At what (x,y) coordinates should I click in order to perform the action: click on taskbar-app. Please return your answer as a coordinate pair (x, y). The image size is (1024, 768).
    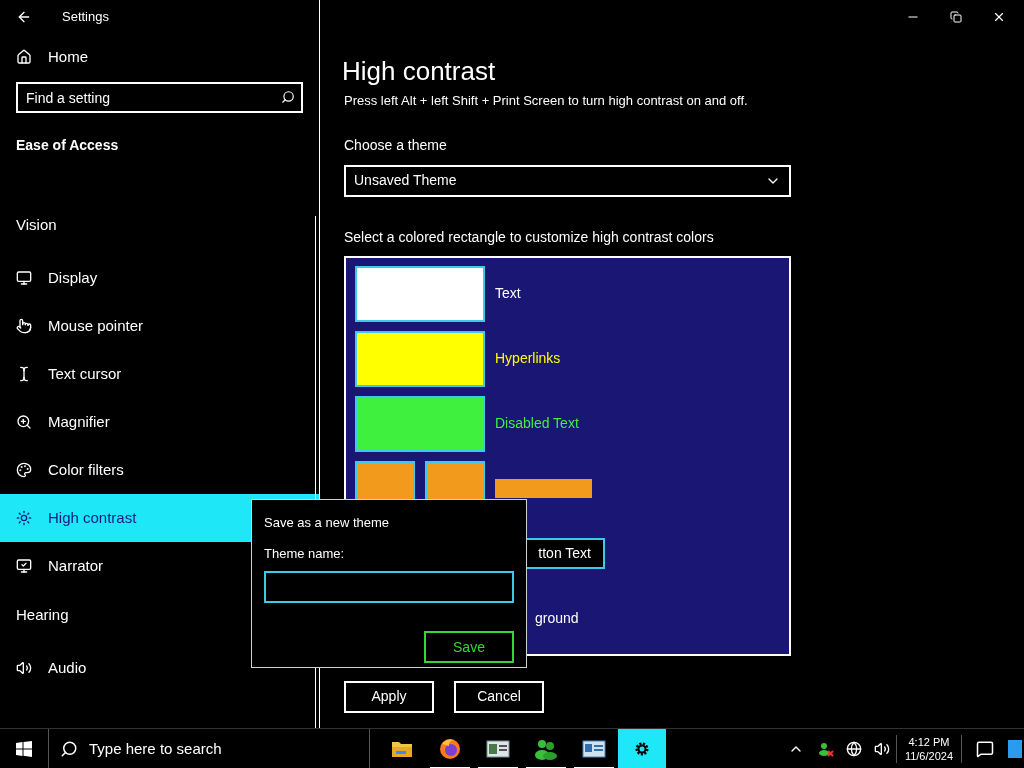
    Looking at the image, I should click on (642, 748).